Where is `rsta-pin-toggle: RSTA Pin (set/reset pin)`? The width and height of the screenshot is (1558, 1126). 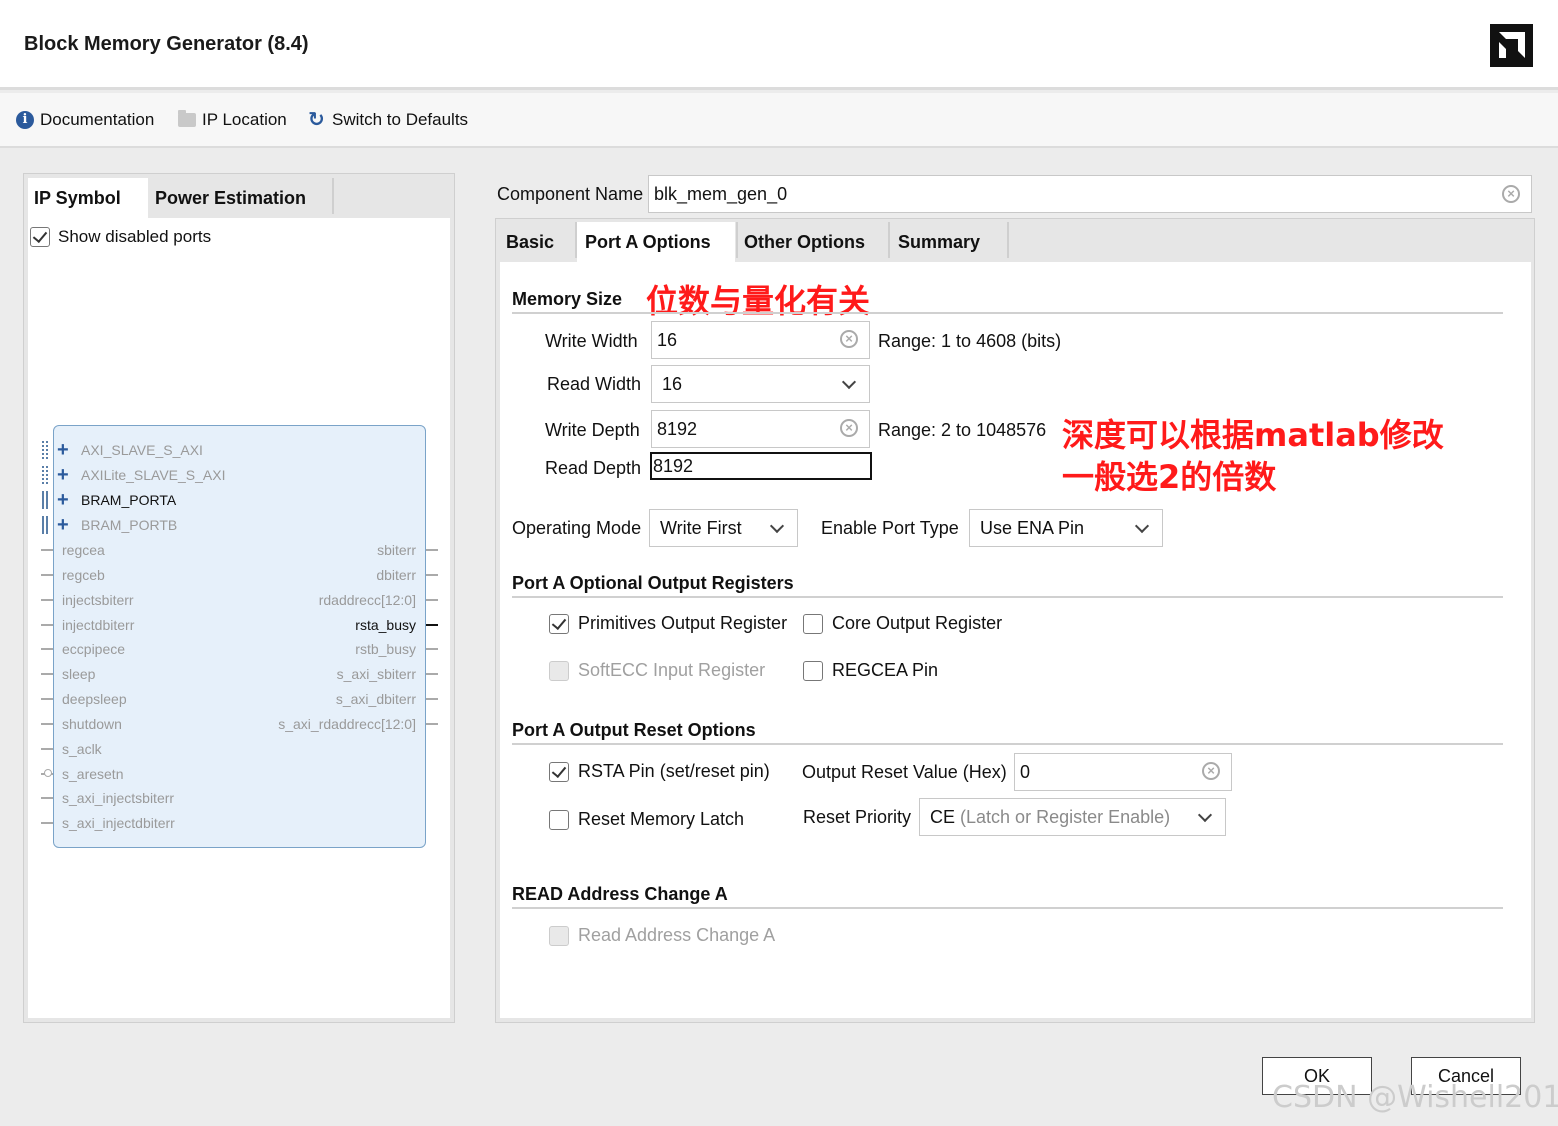 rsta-pin-toggle: RSTA Pin (set/reset pin) is located at coordinates (659, 771).